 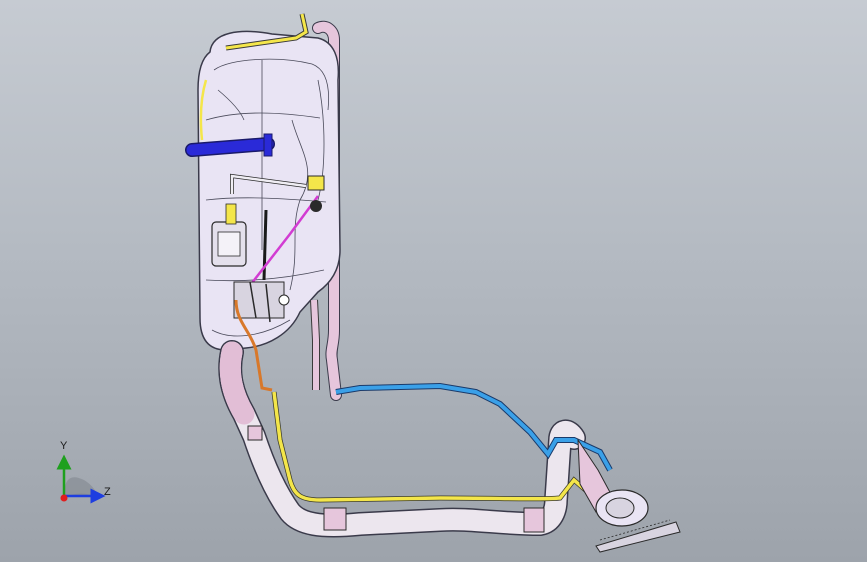 I want to click on triad-z-label: Z, so click(x=107, y=492).